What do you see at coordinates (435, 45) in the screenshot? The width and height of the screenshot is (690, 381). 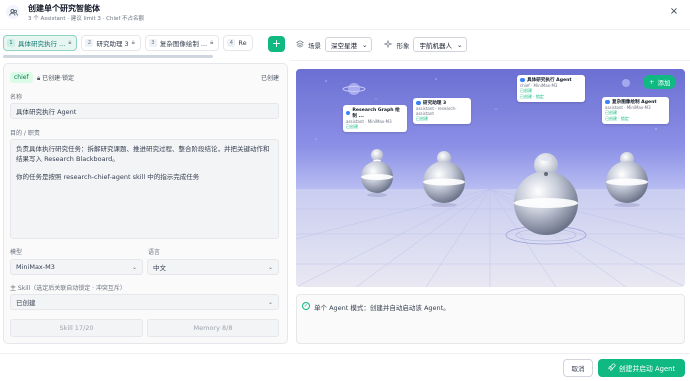 I see `avatar-value: 宇航机器人` at bounding box center [435, 45].